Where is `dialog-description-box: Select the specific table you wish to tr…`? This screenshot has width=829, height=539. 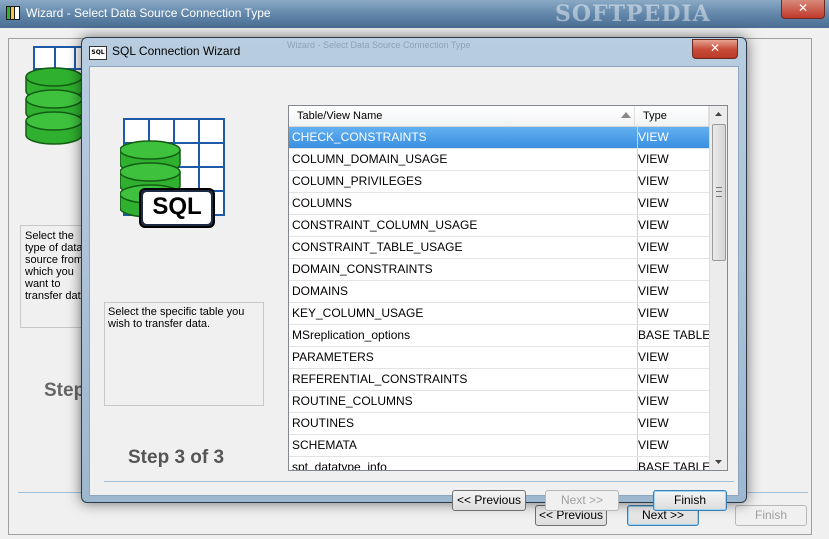
dialog-description-box: Select the specific table you wish to tr… is located at coordinates (184, 354).